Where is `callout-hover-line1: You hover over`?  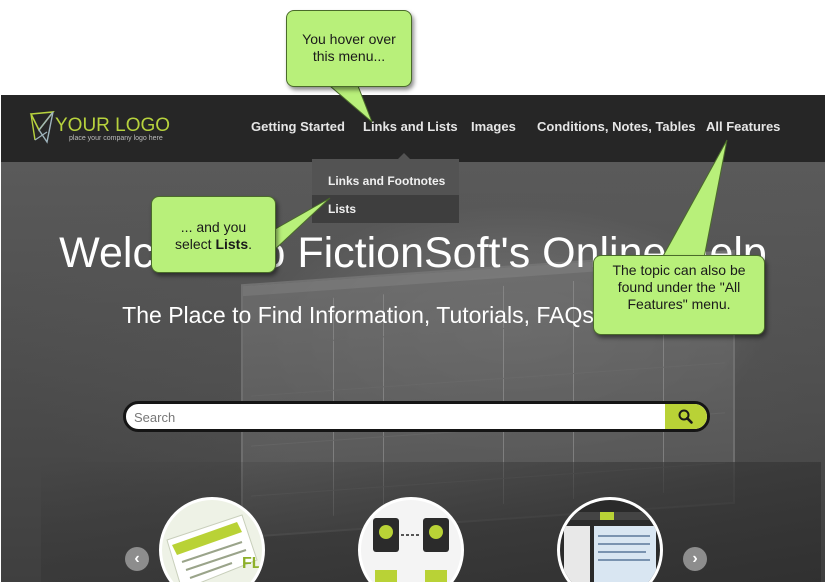
callout-hover-line1: You hover over is located at coordinates (349, 39).